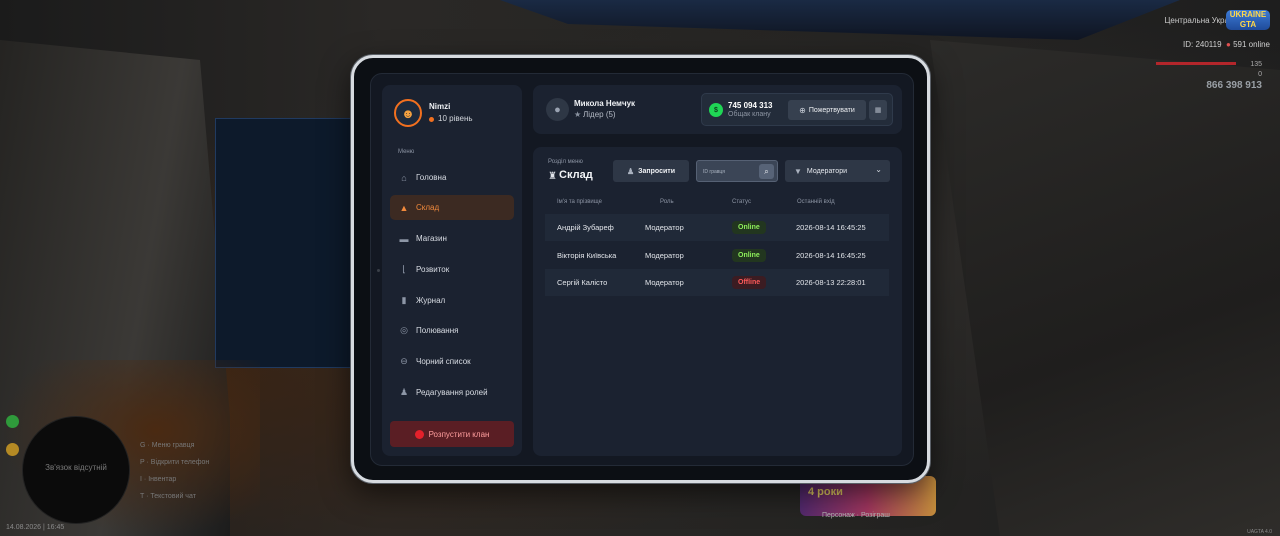 This screenshot has width=1280, height=536. I want to click on sidebar-item-label: Чорний список, so click(443, 361).